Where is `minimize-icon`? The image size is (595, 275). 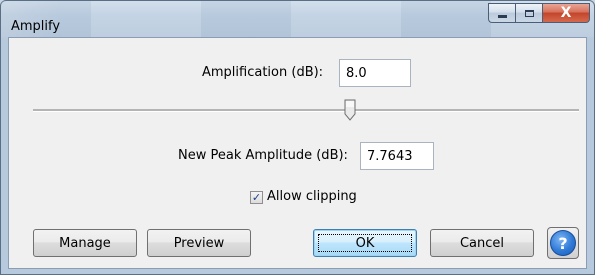
minimize-icon is located at coordinates (502, 16).